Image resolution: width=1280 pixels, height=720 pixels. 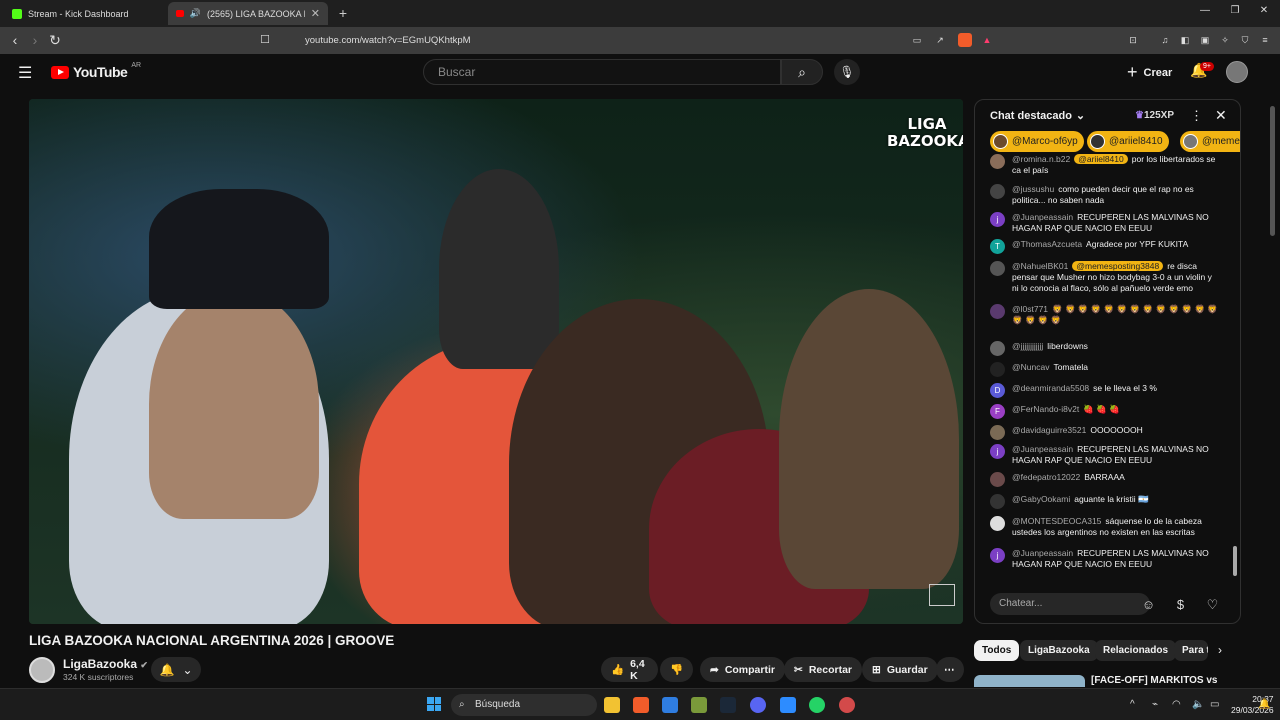 What do you see at coordinates (265, 40) in the screenshot?
I see `bookmark-icon: ☐` at bounding box center [265, 40].